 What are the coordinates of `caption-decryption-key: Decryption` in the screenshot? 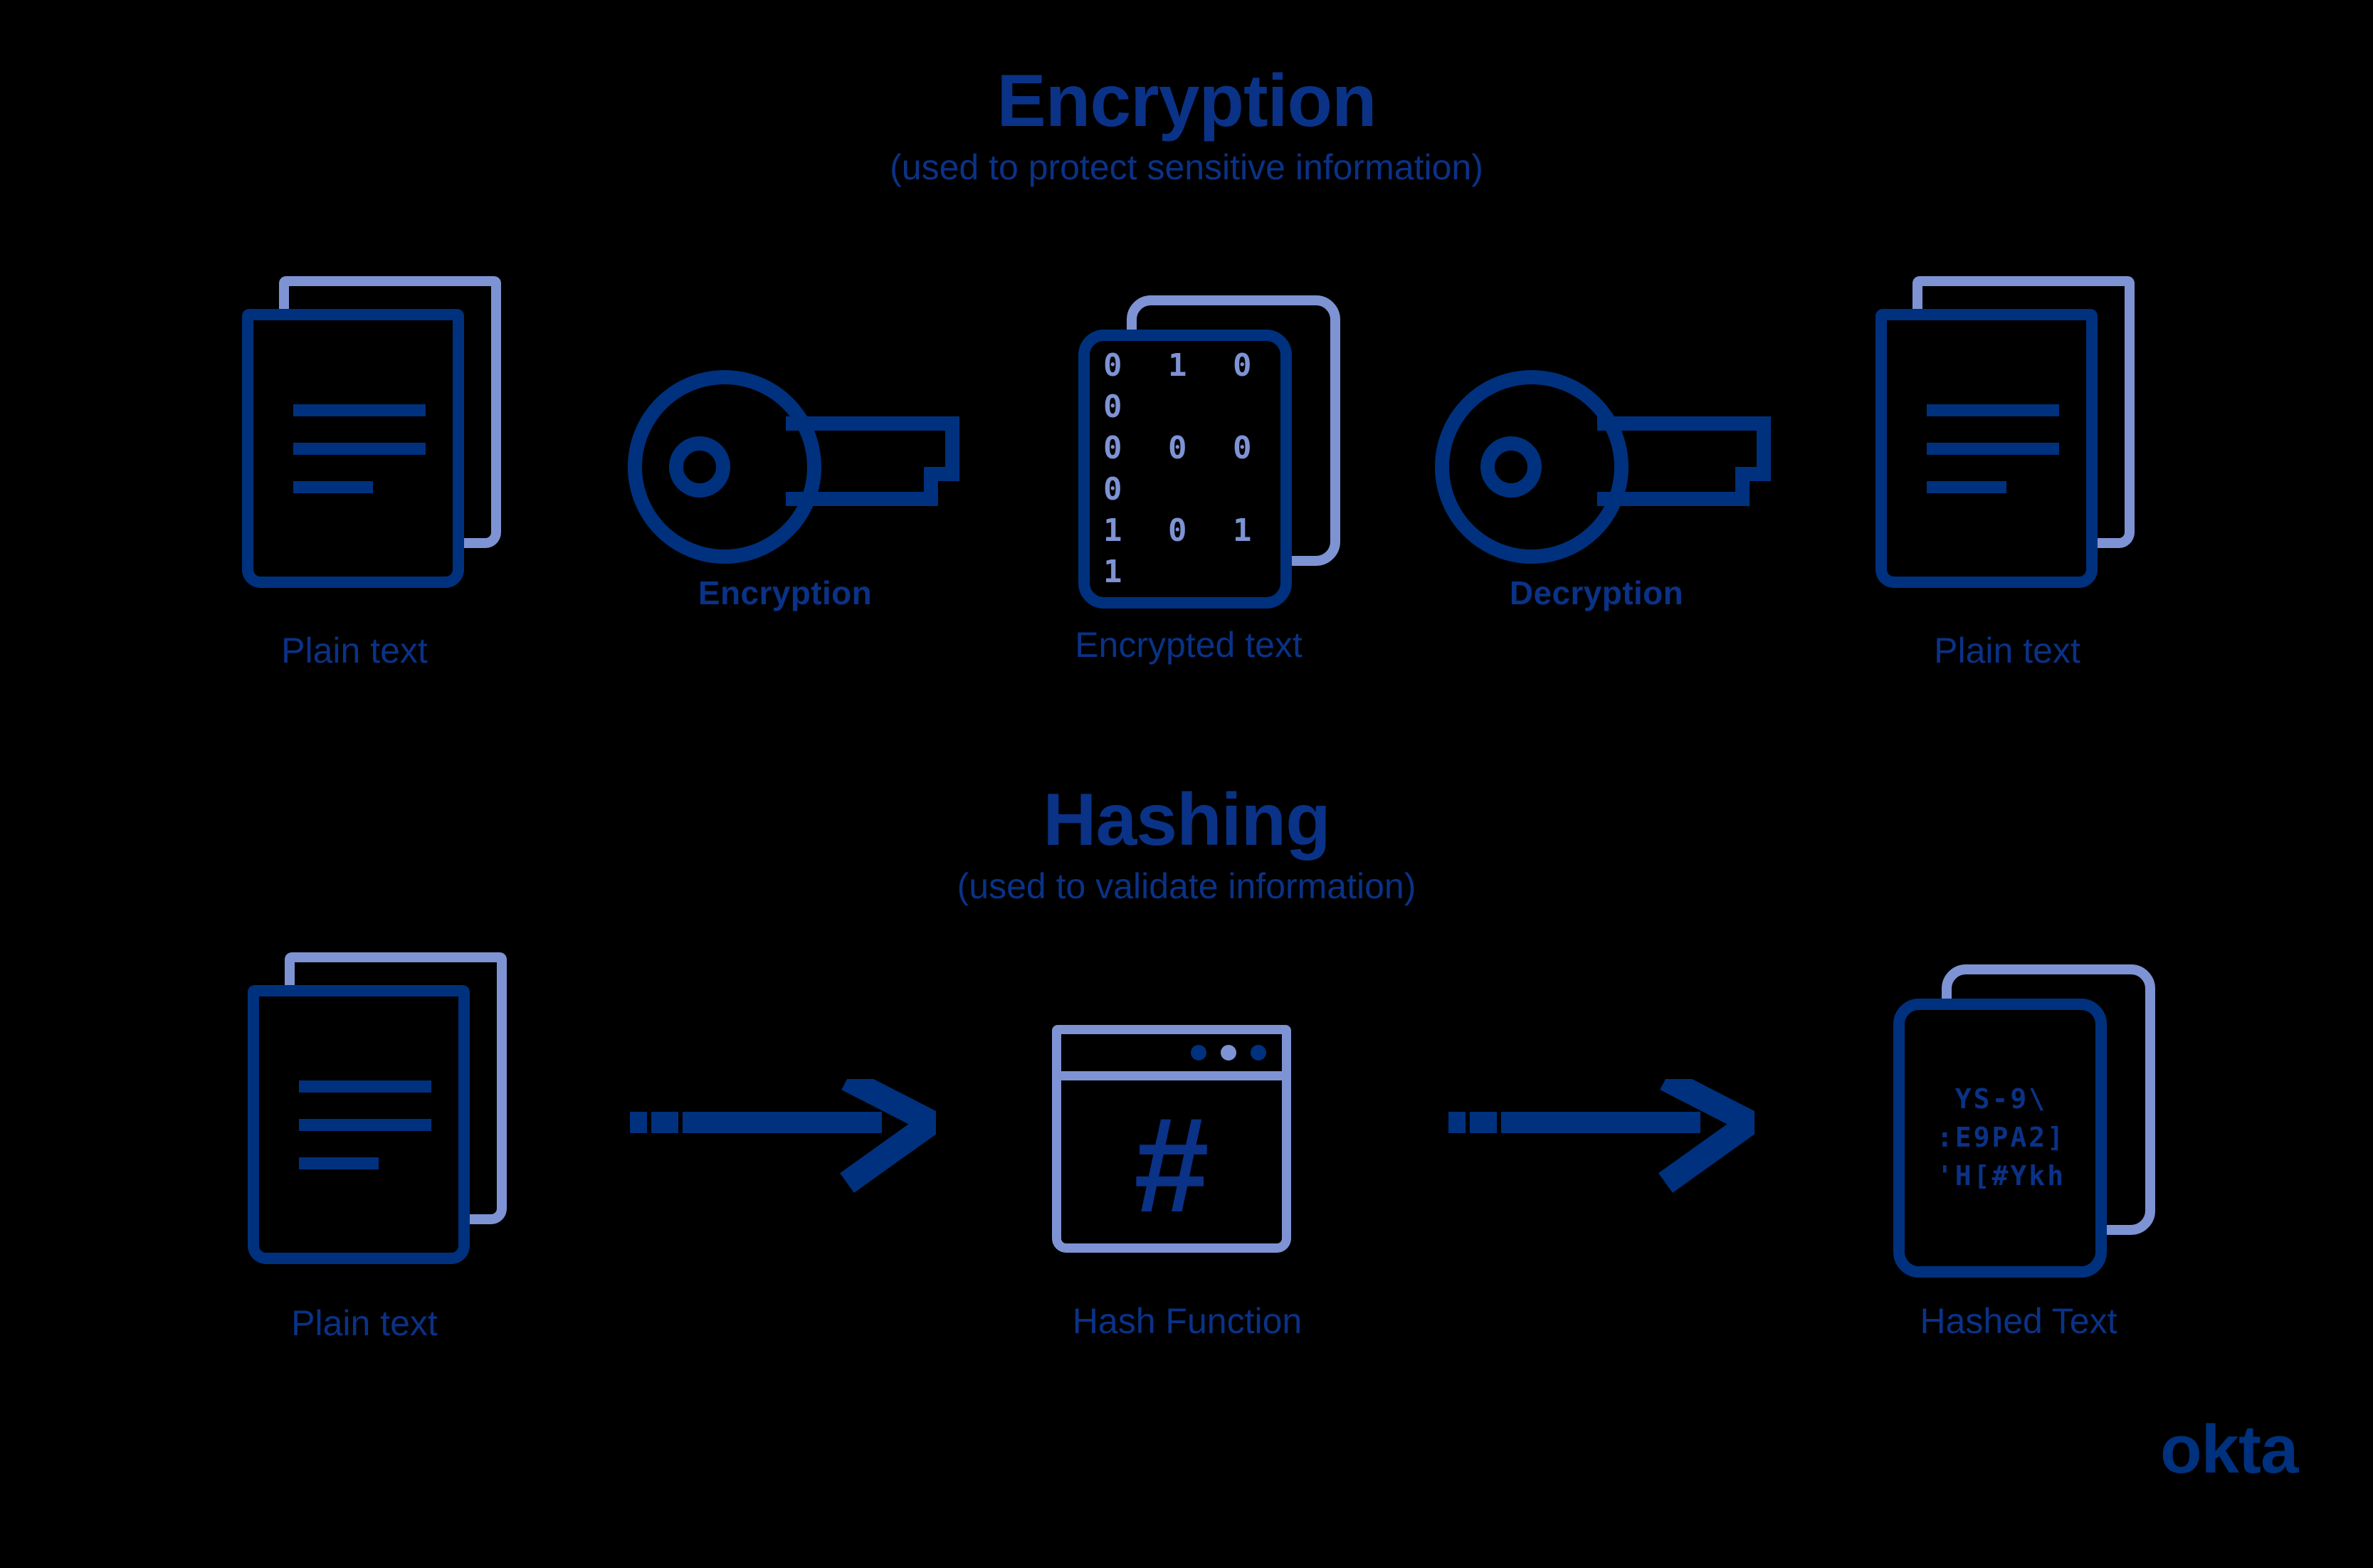 It's located at (1596, 592).